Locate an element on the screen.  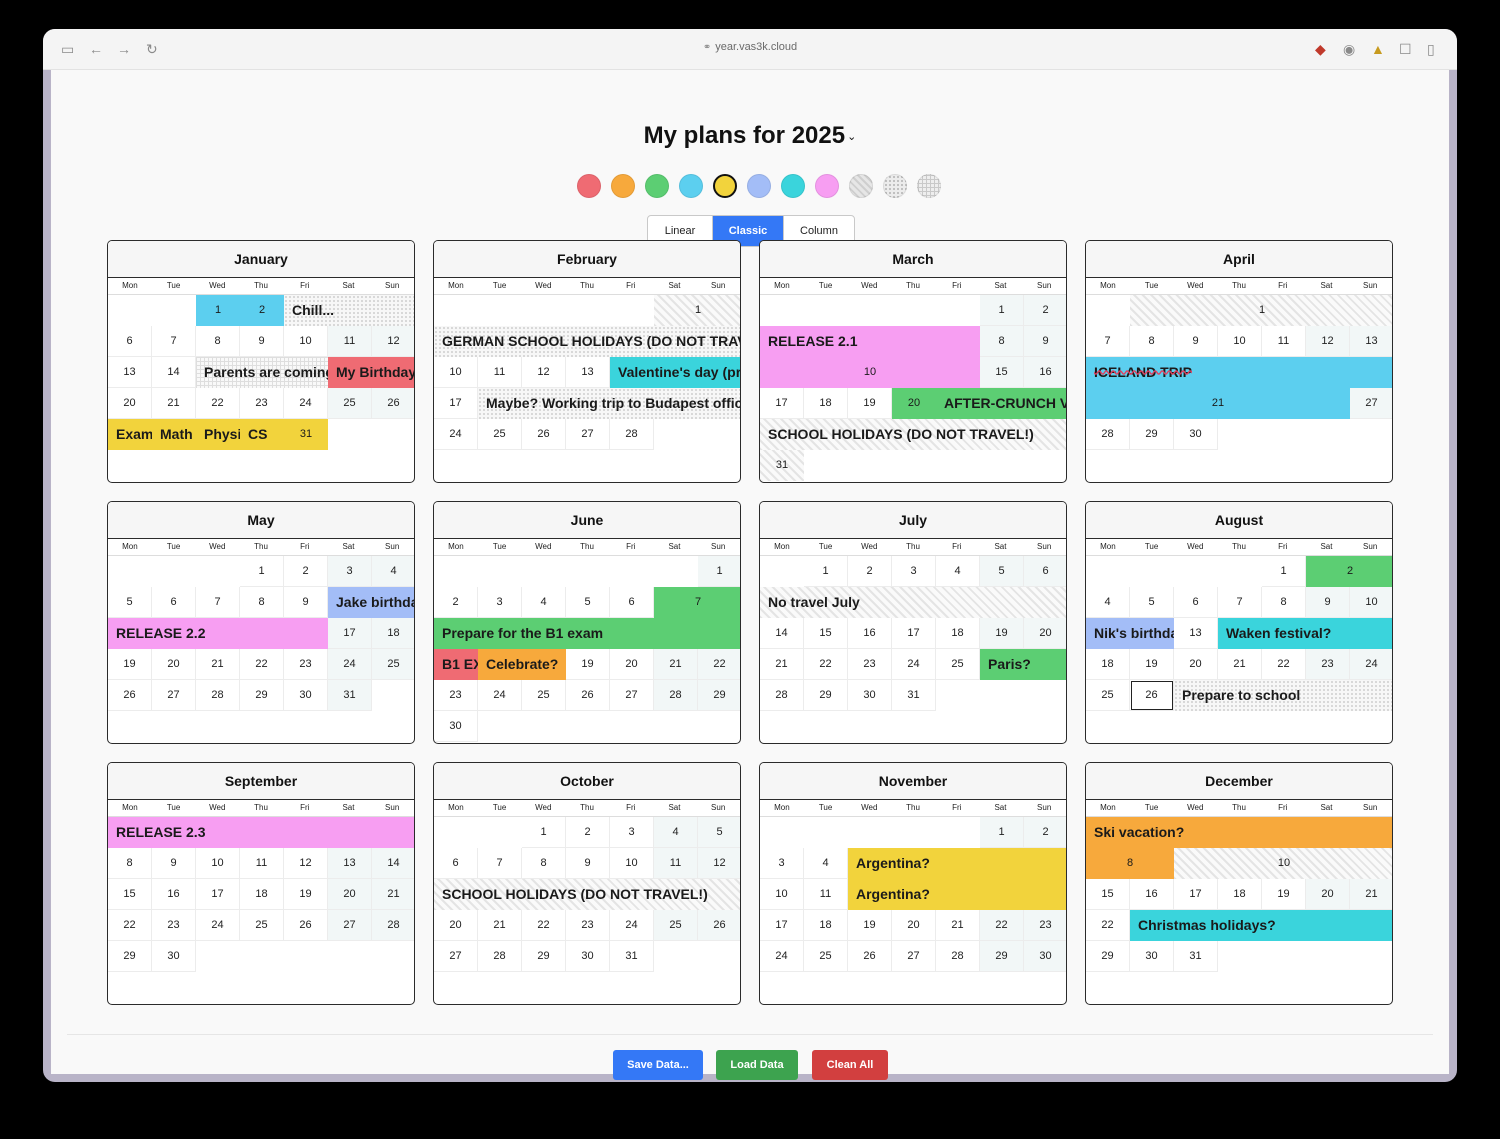
event-block: 10 is located at coordinates (870, 372).